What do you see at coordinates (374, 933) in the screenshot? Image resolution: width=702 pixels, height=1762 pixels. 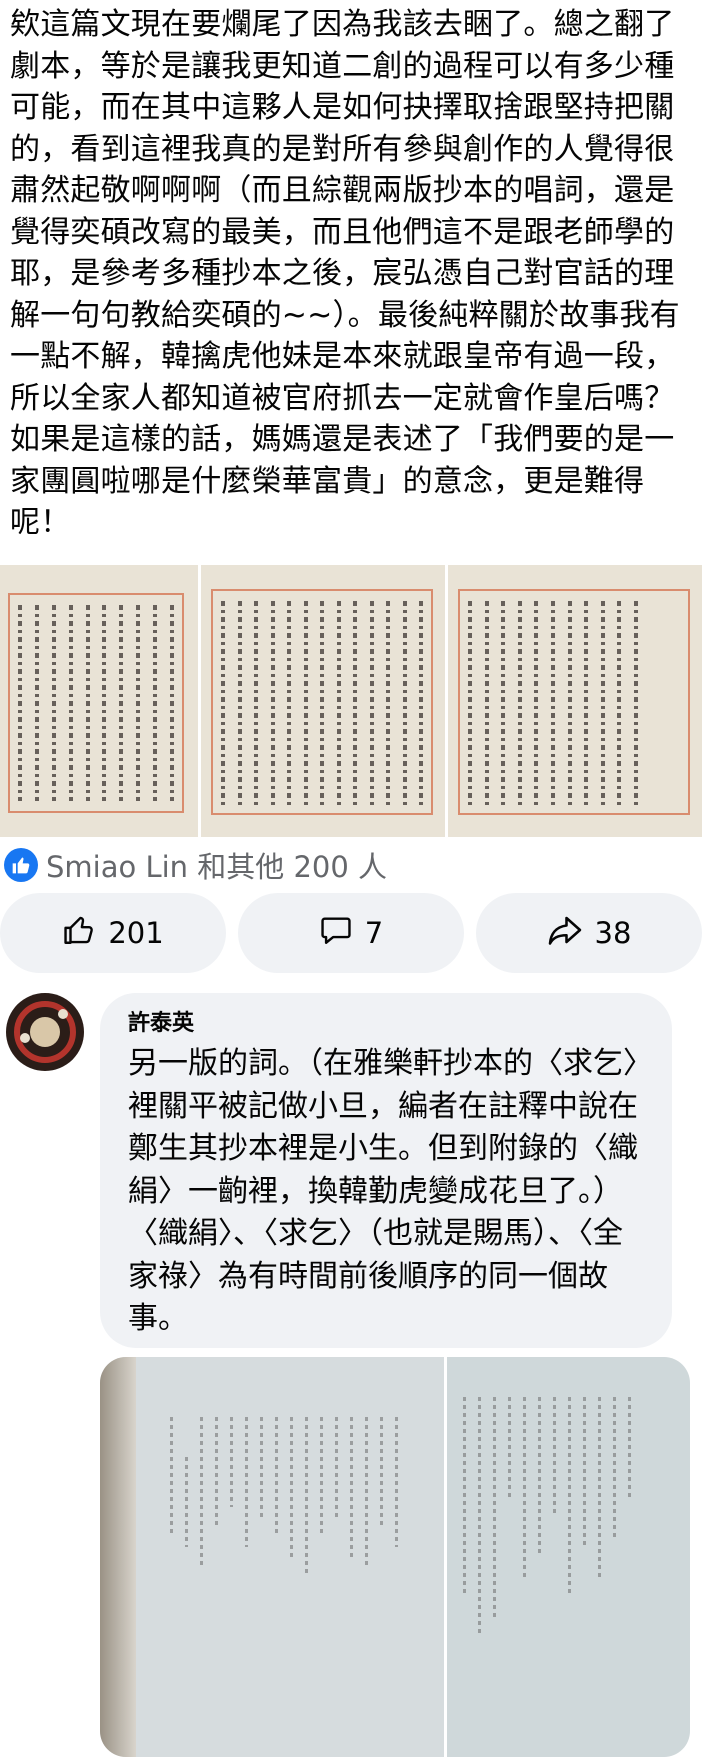 I see `comment-count: 7` at bounding box center [374, 933].